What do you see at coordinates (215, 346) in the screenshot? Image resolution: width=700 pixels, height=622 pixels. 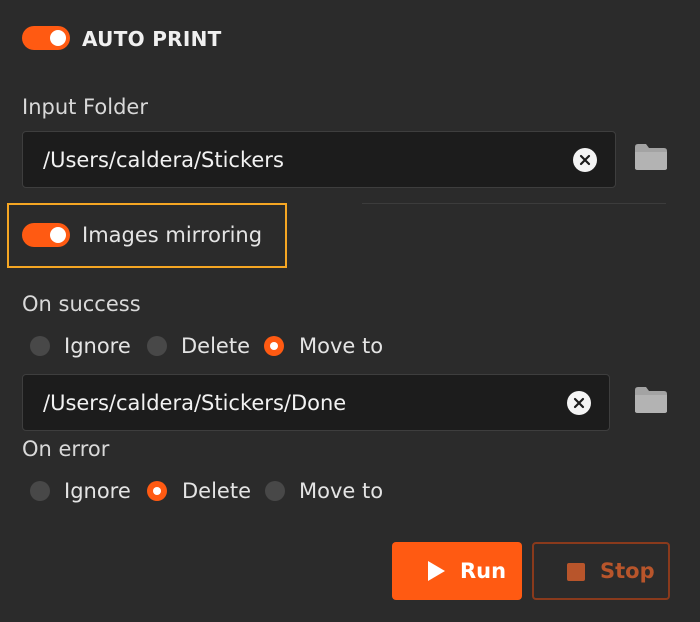 I see `on-success-delete-label: Delete` at bounding box center [215, 346].